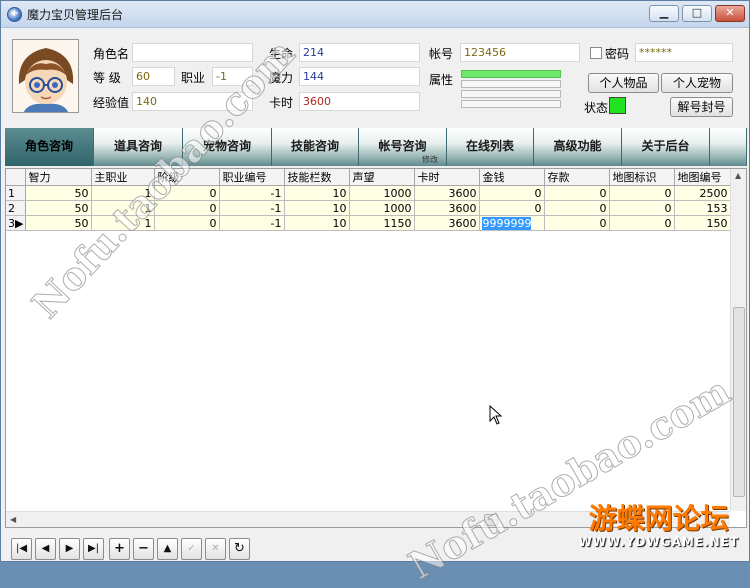 The image size is (750, 588). Describe the element at coordinates (14, 14) in the screenshot. I see `app-icon: +` at that location.